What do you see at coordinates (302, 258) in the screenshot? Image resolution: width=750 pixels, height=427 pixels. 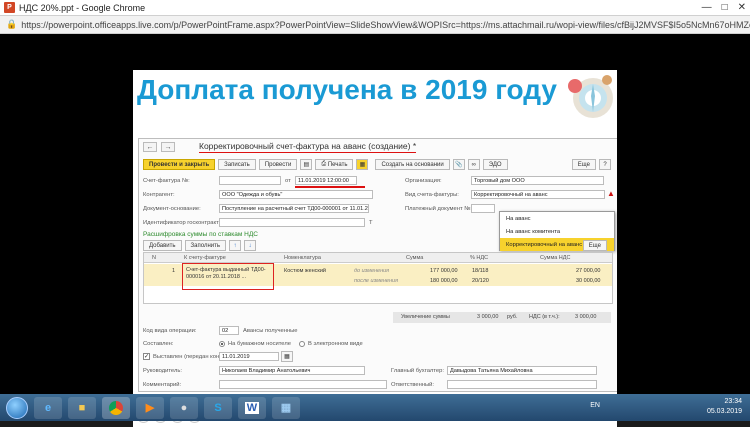 I see `col-item: Номенклатура` at bounding box center [302, 258].